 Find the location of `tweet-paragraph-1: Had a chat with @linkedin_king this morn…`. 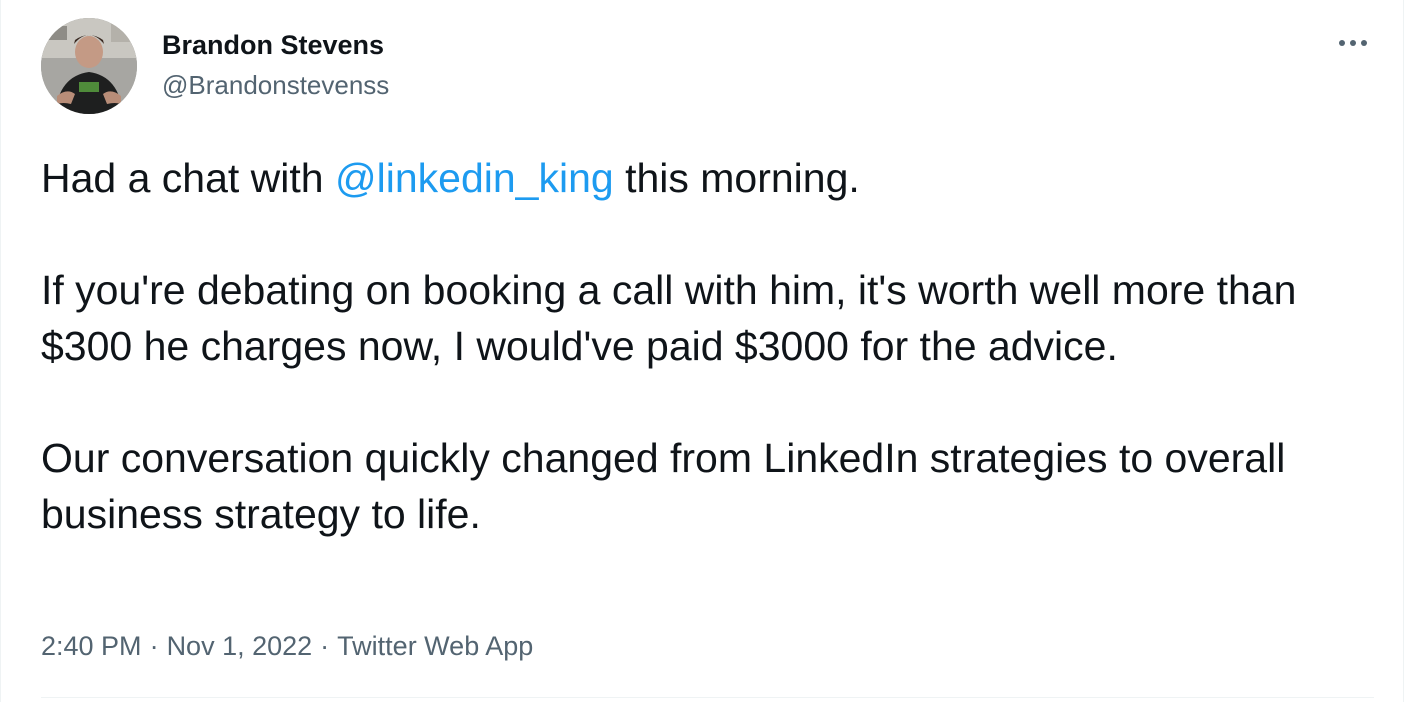

tweet-paragraph-1: Had a chat with @linkedin_king this morn… is located at coordinates (711, 178).